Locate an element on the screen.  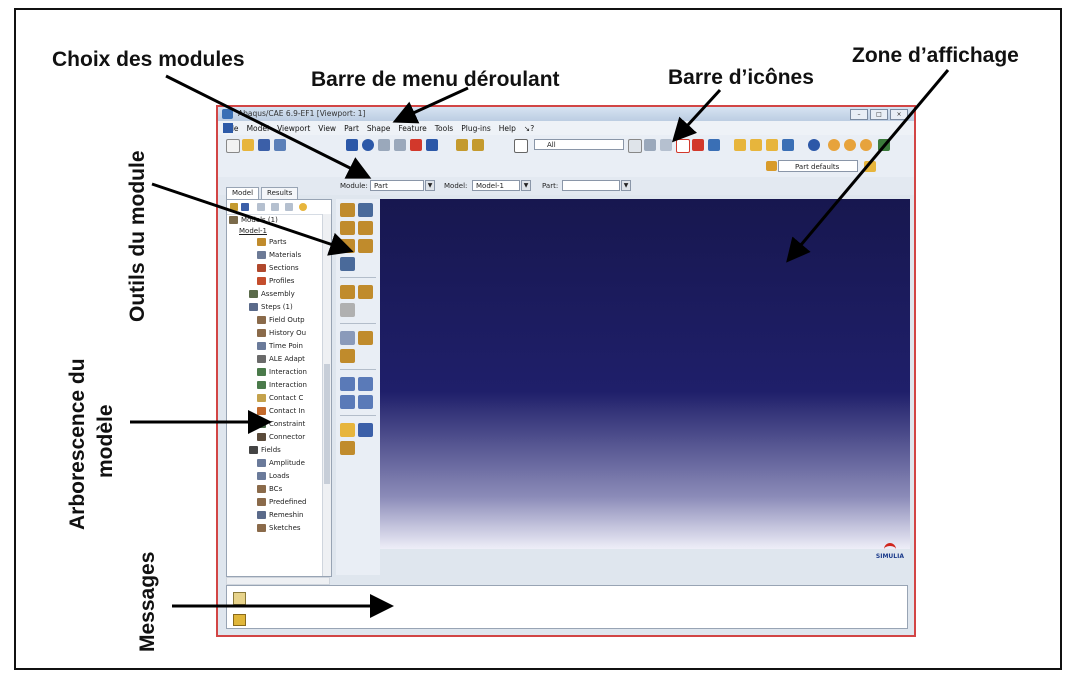
open-folder-icon is located at coordinates (248, 145).